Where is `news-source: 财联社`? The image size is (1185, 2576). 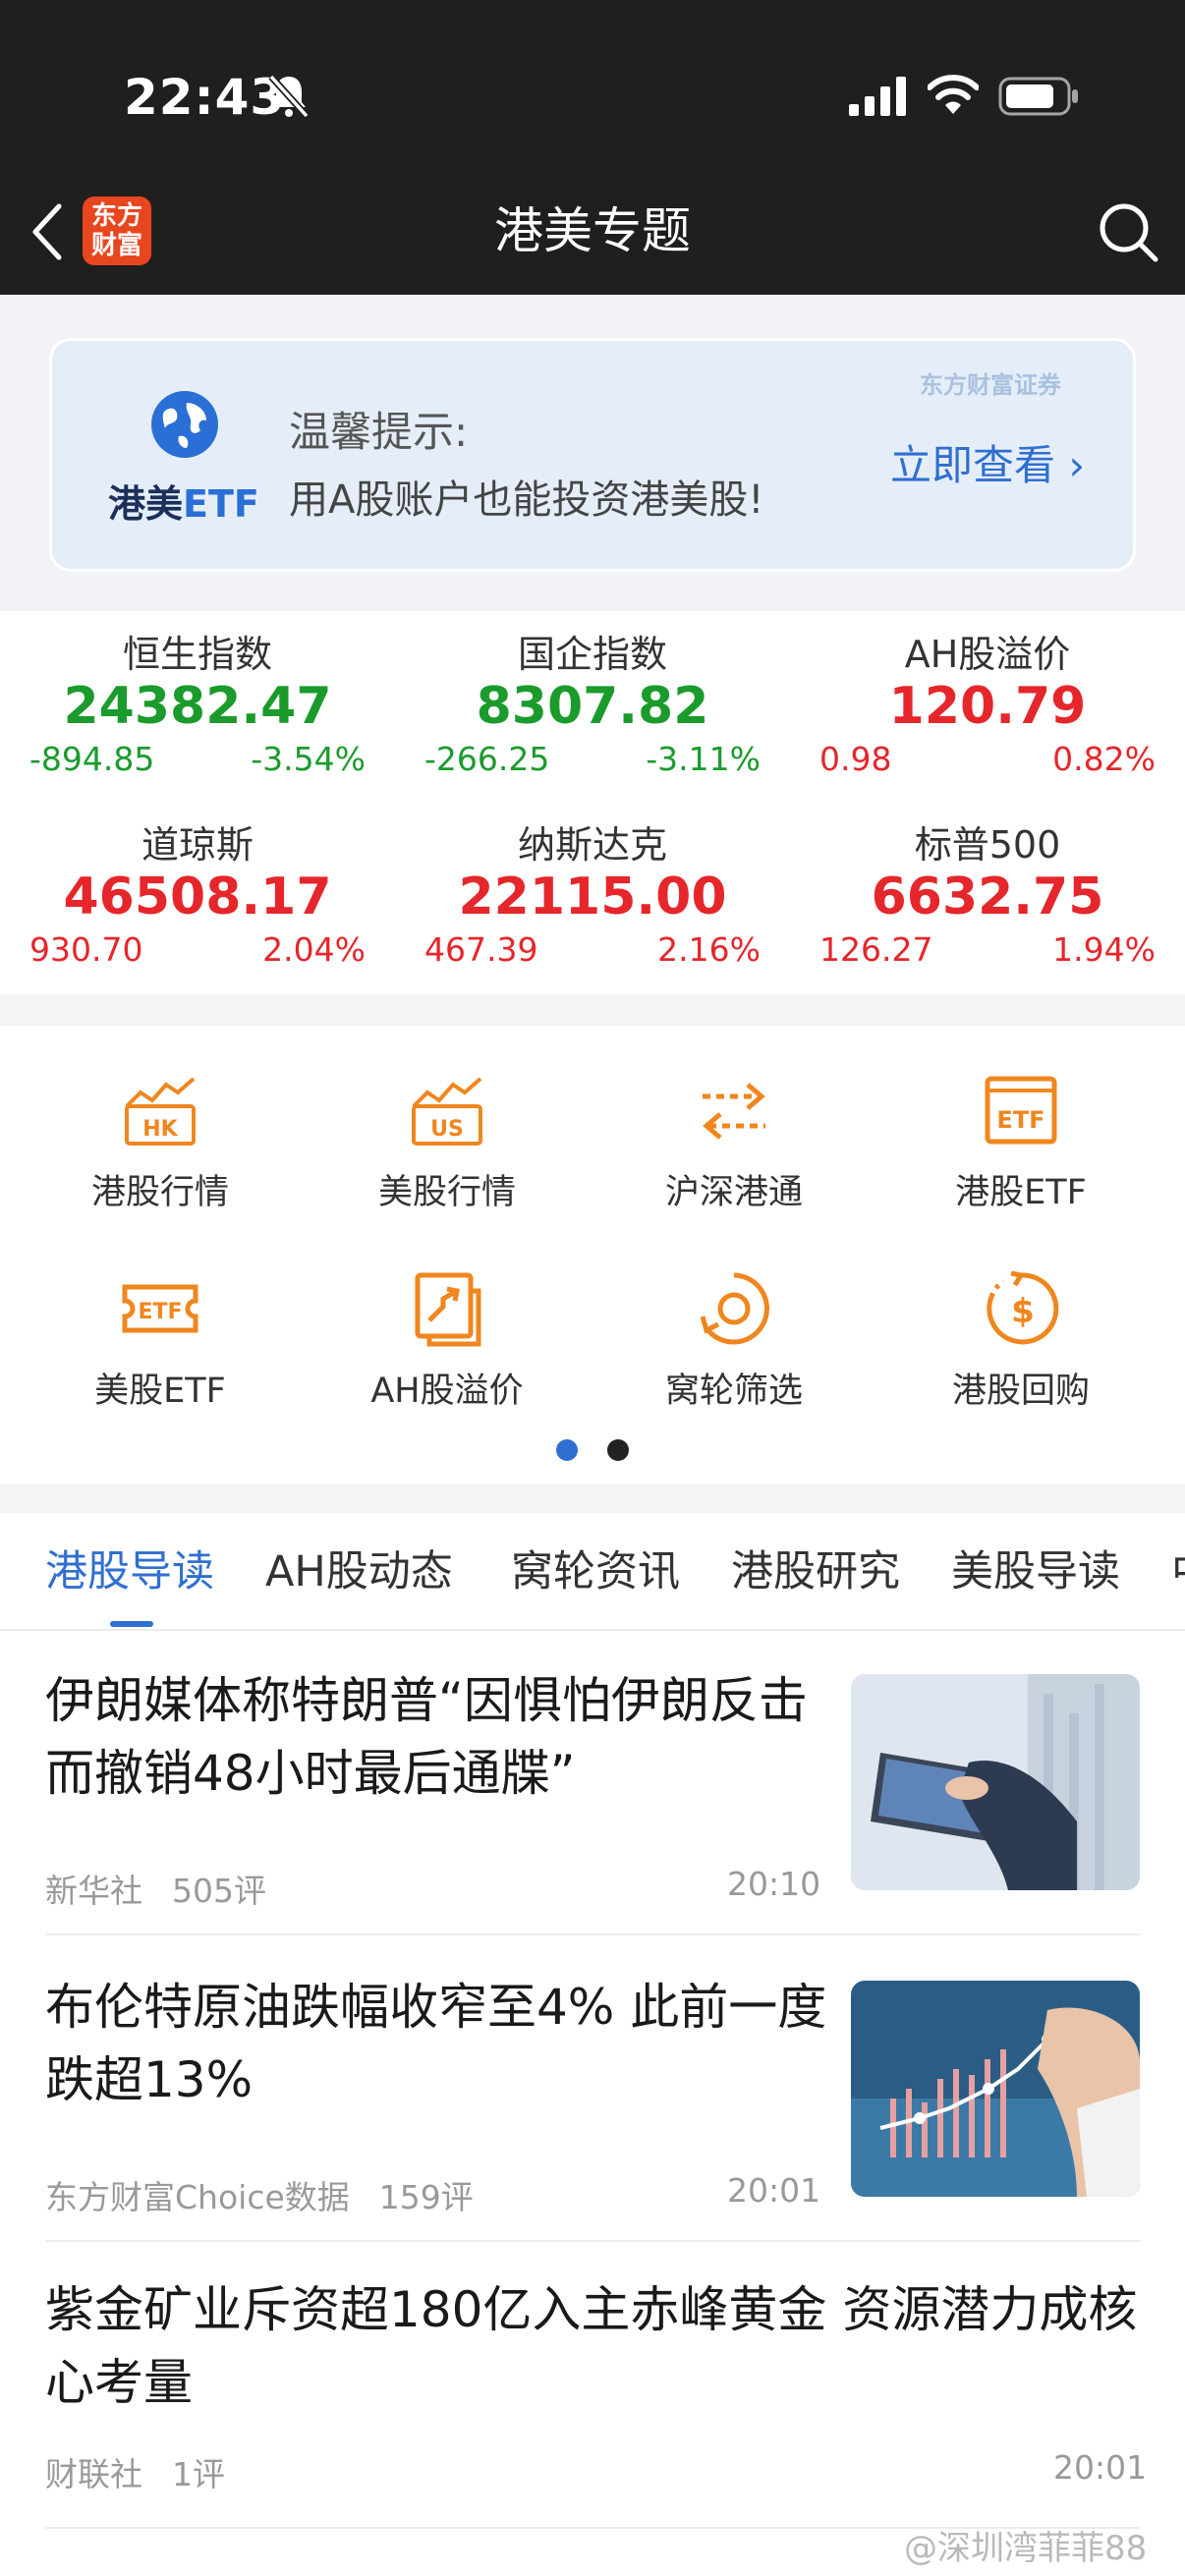
news-source: 财联社 is located at coordinates (93, 2474).